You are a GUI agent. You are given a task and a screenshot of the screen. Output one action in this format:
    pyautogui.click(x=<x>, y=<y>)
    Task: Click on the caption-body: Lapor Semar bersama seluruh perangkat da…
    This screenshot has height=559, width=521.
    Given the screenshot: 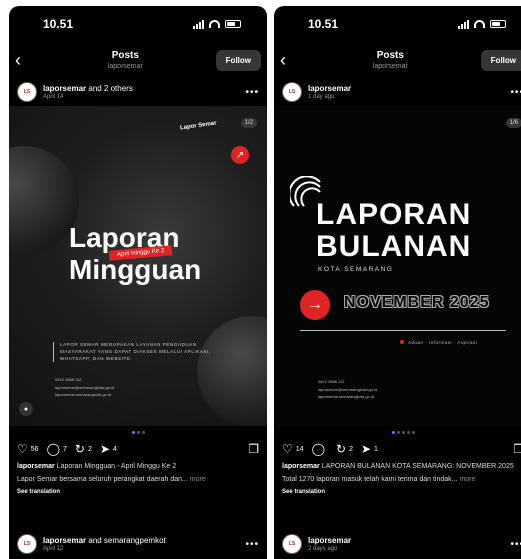 What is the action you would take?
    pyautogui.click(x=111, y=480)
    